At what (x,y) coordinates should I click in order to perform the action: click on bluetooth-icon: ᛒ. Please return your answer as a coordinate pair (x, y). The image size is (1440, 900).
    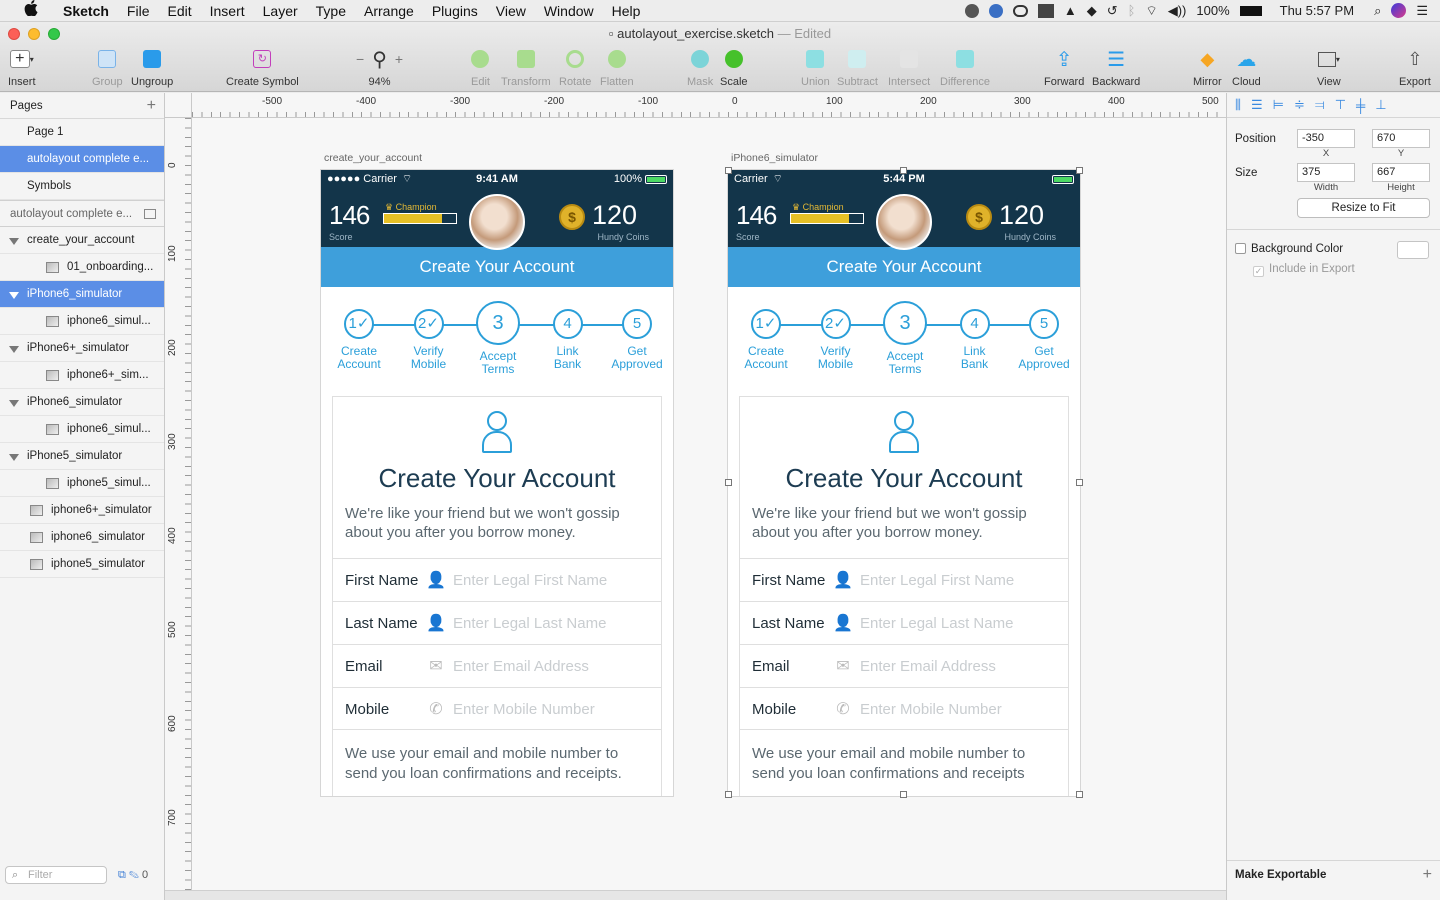
    Looking at the image, I should click on (1132, 10).